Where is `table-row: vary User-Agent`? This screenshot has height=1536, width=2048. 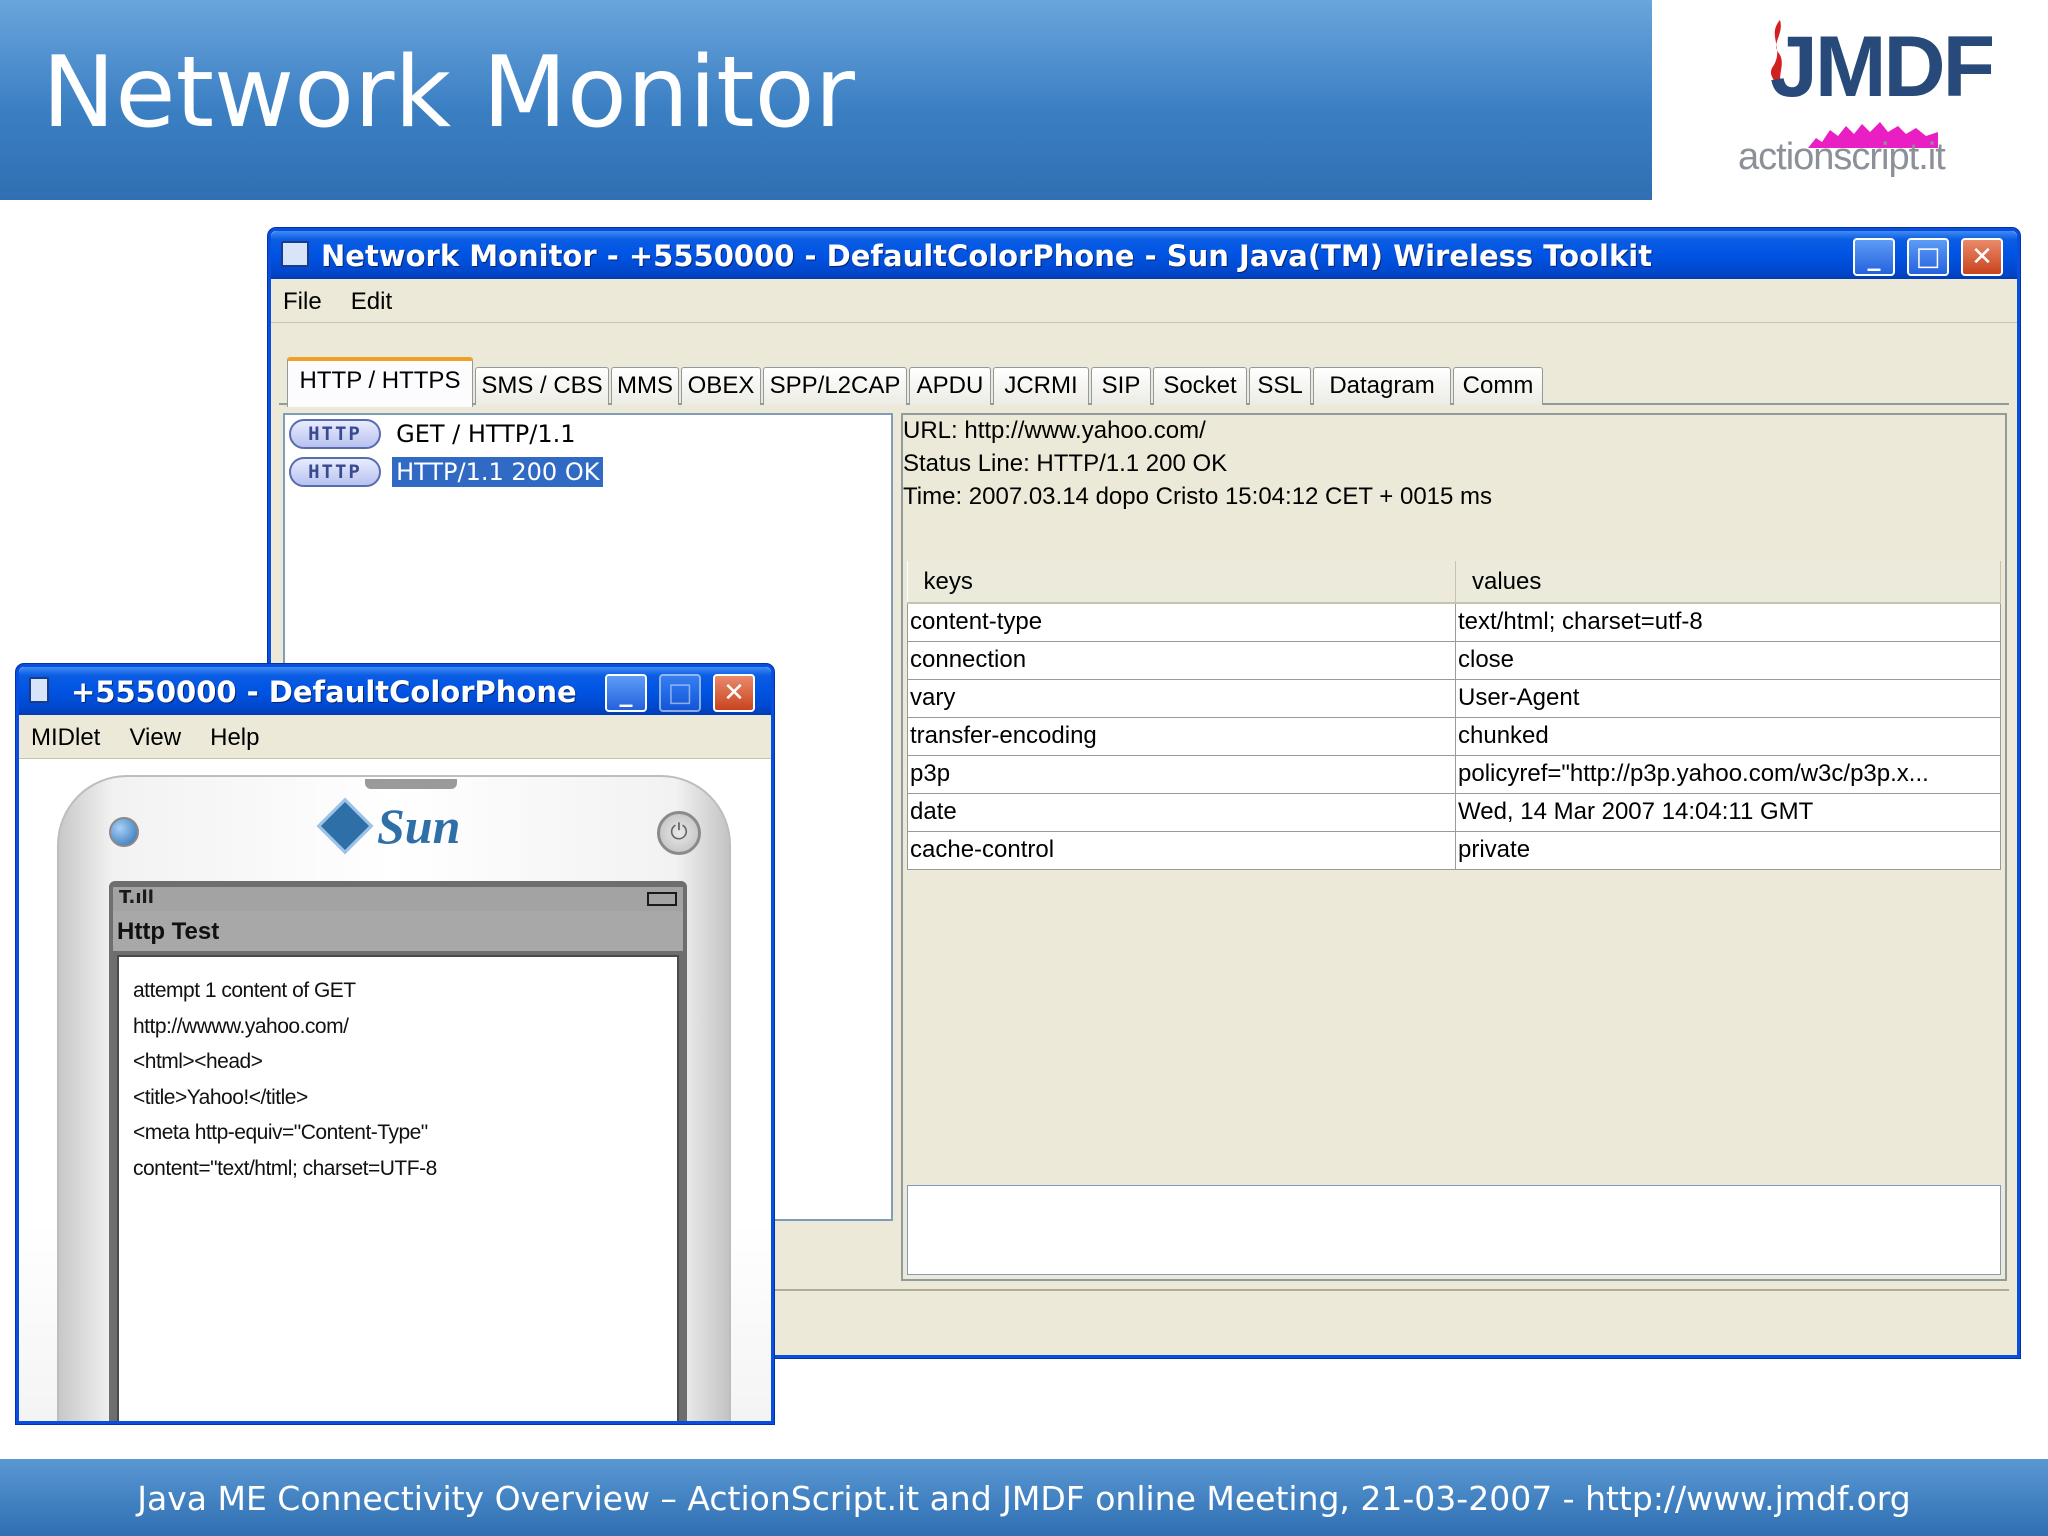 table-row: vary User-Agent is located at coordinates (1454, 698).